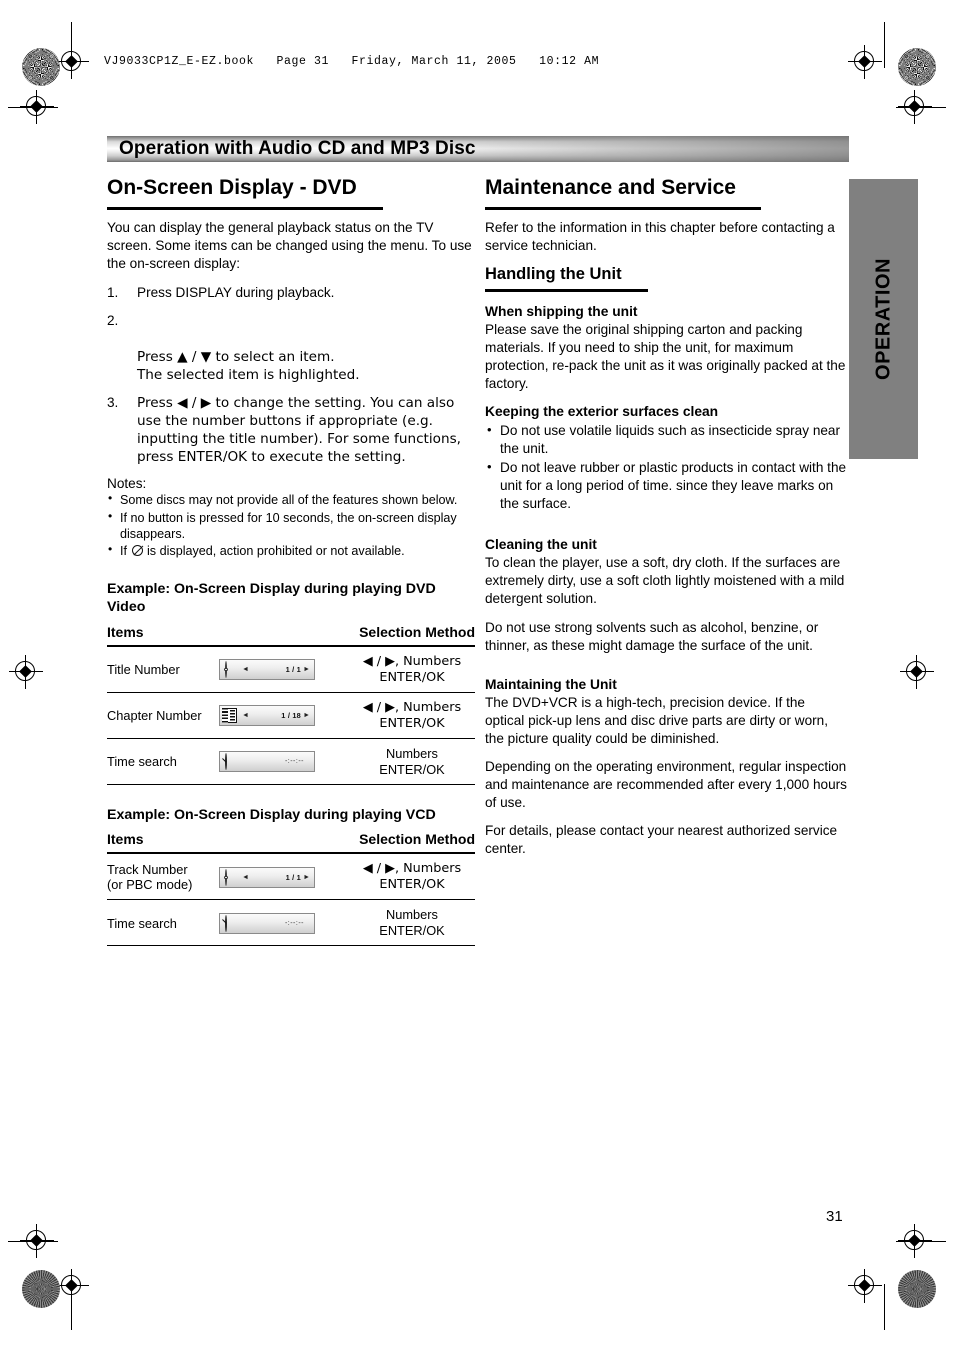 The height and width of the screenshot is (1350, 954). I want to click on table2-row2-method: Numbers ENTER/OK, so click(412, 923).